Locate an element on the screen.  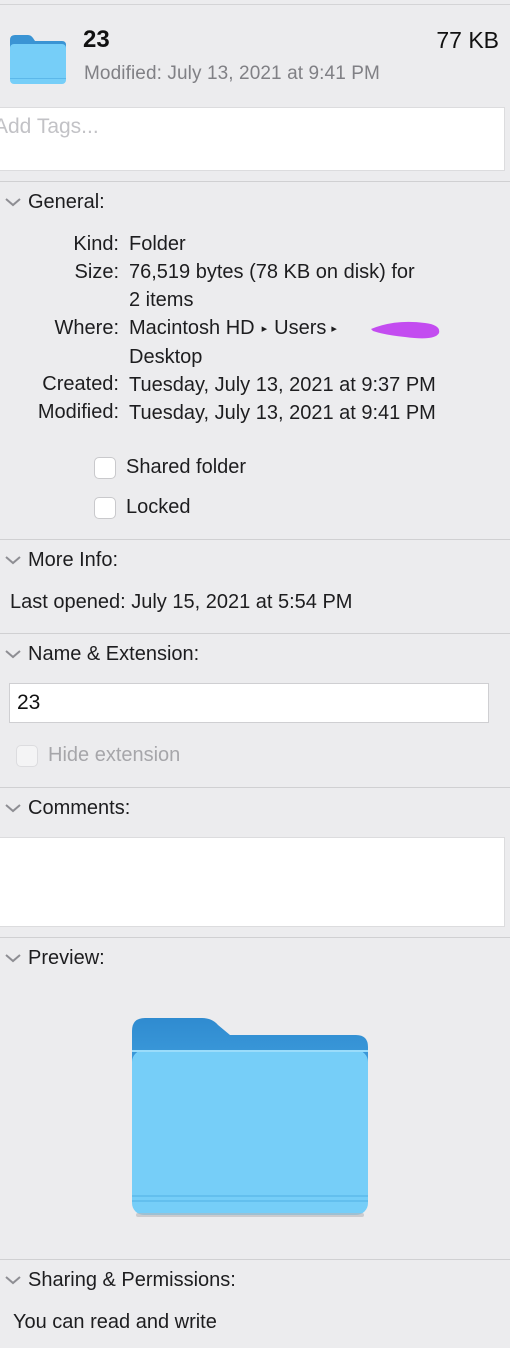
modified-summary: Modified: July 13, 2021 at 9:41 PM is located at coordinates (232, 73).